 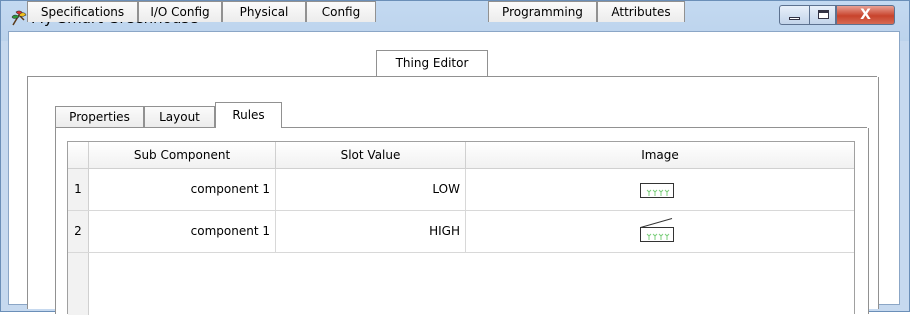 I want to click on table-row: 1 component 1 LOW, so click(x=461, y=190).